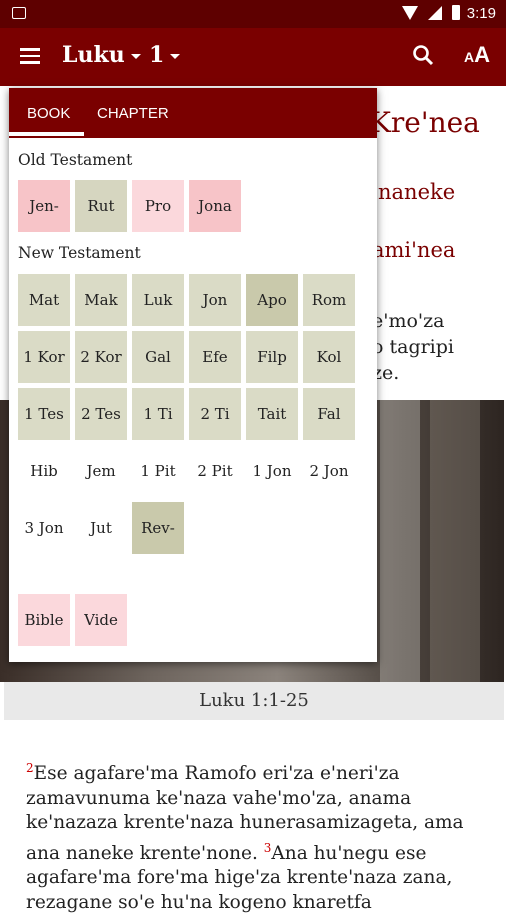 Image resolution: width=506 pixels, height=915 pixels. I want to click on status-time: 3:19, so click(481, 13).